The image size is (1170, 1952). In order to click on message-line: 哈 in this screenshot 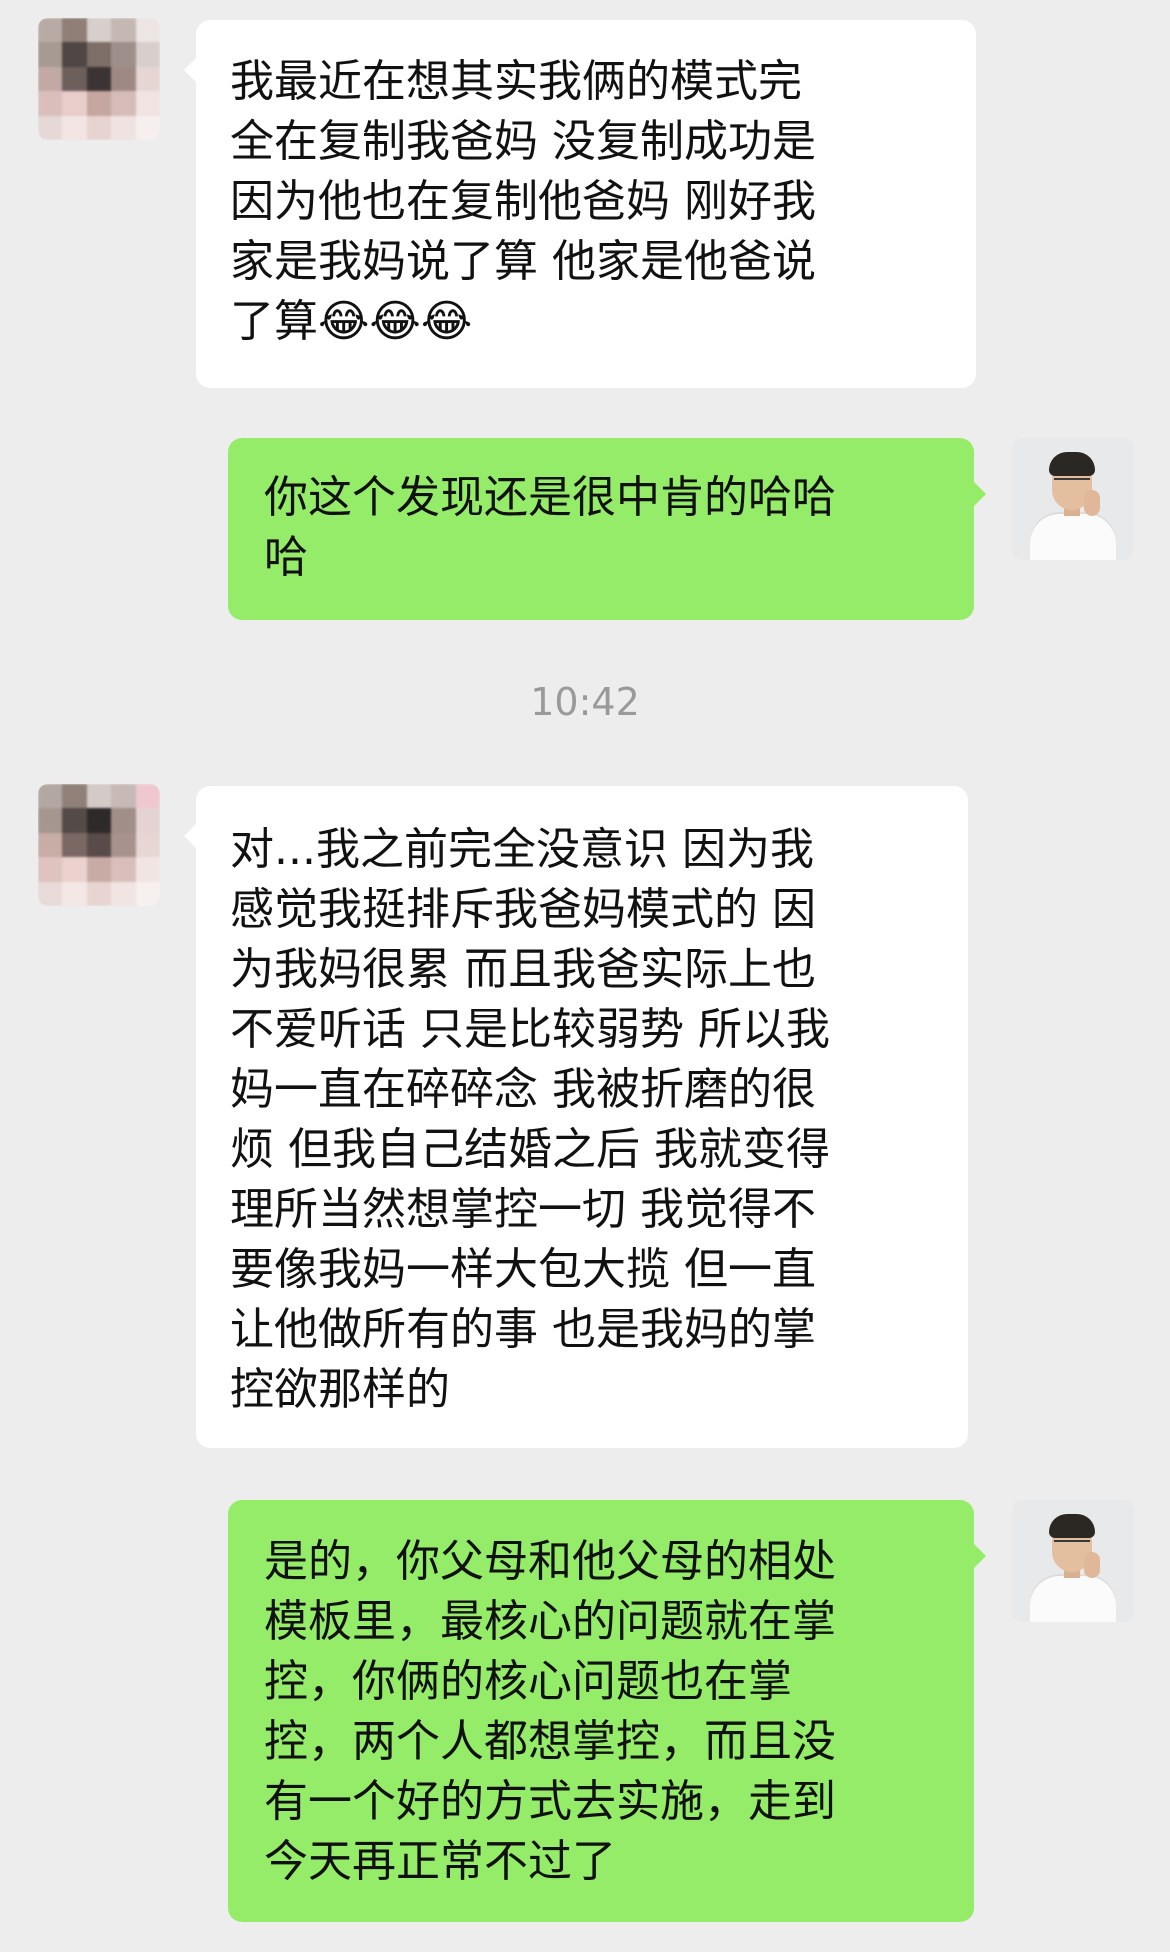, I will do `click(286, 557)`.